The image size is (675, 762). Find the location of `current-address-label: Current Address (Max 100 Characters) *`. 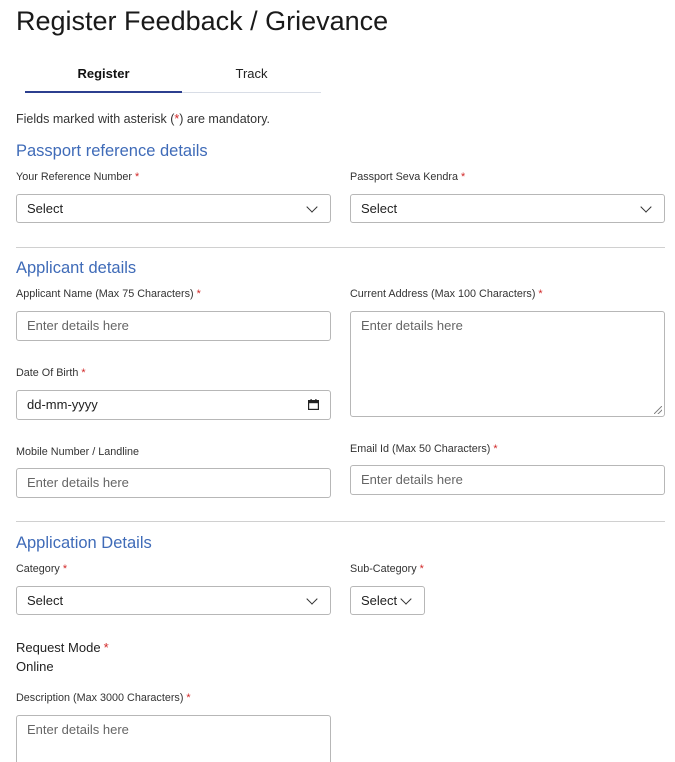

current-address-label: Current Address (Max 100 Characters) * is located at coordinates (446, 294).